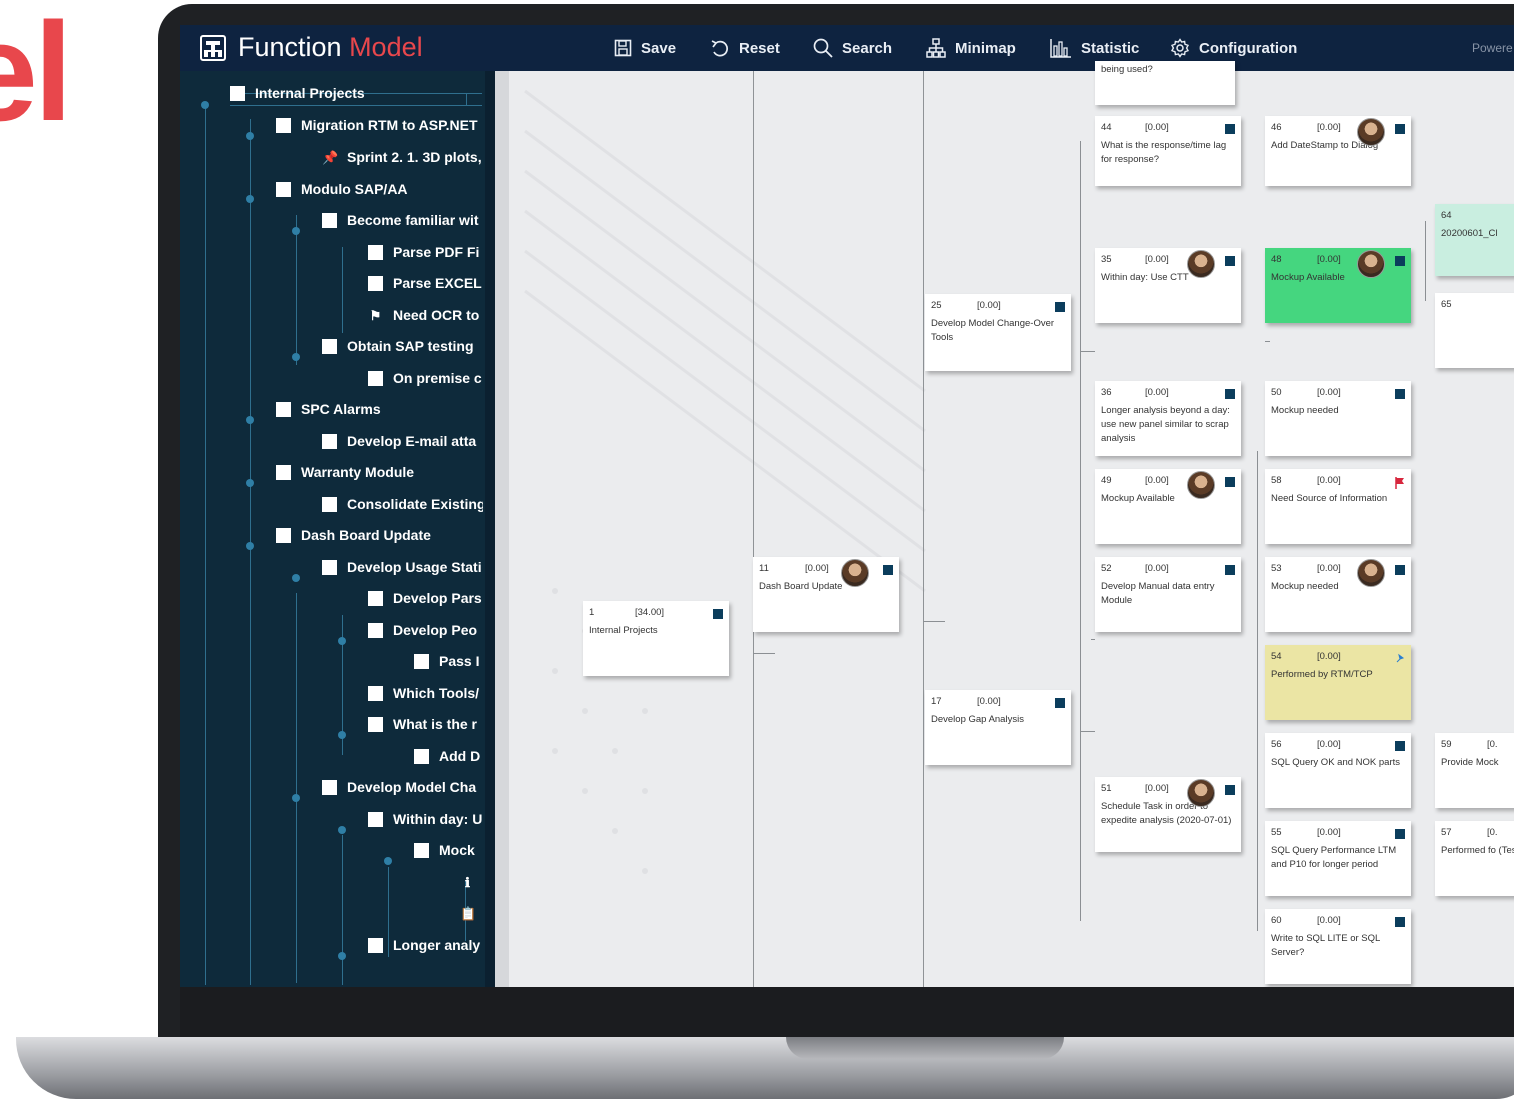  Describe the element at coordinates (425, 819) in the screenshot. I see `tree-node: Within day: U` at that location.